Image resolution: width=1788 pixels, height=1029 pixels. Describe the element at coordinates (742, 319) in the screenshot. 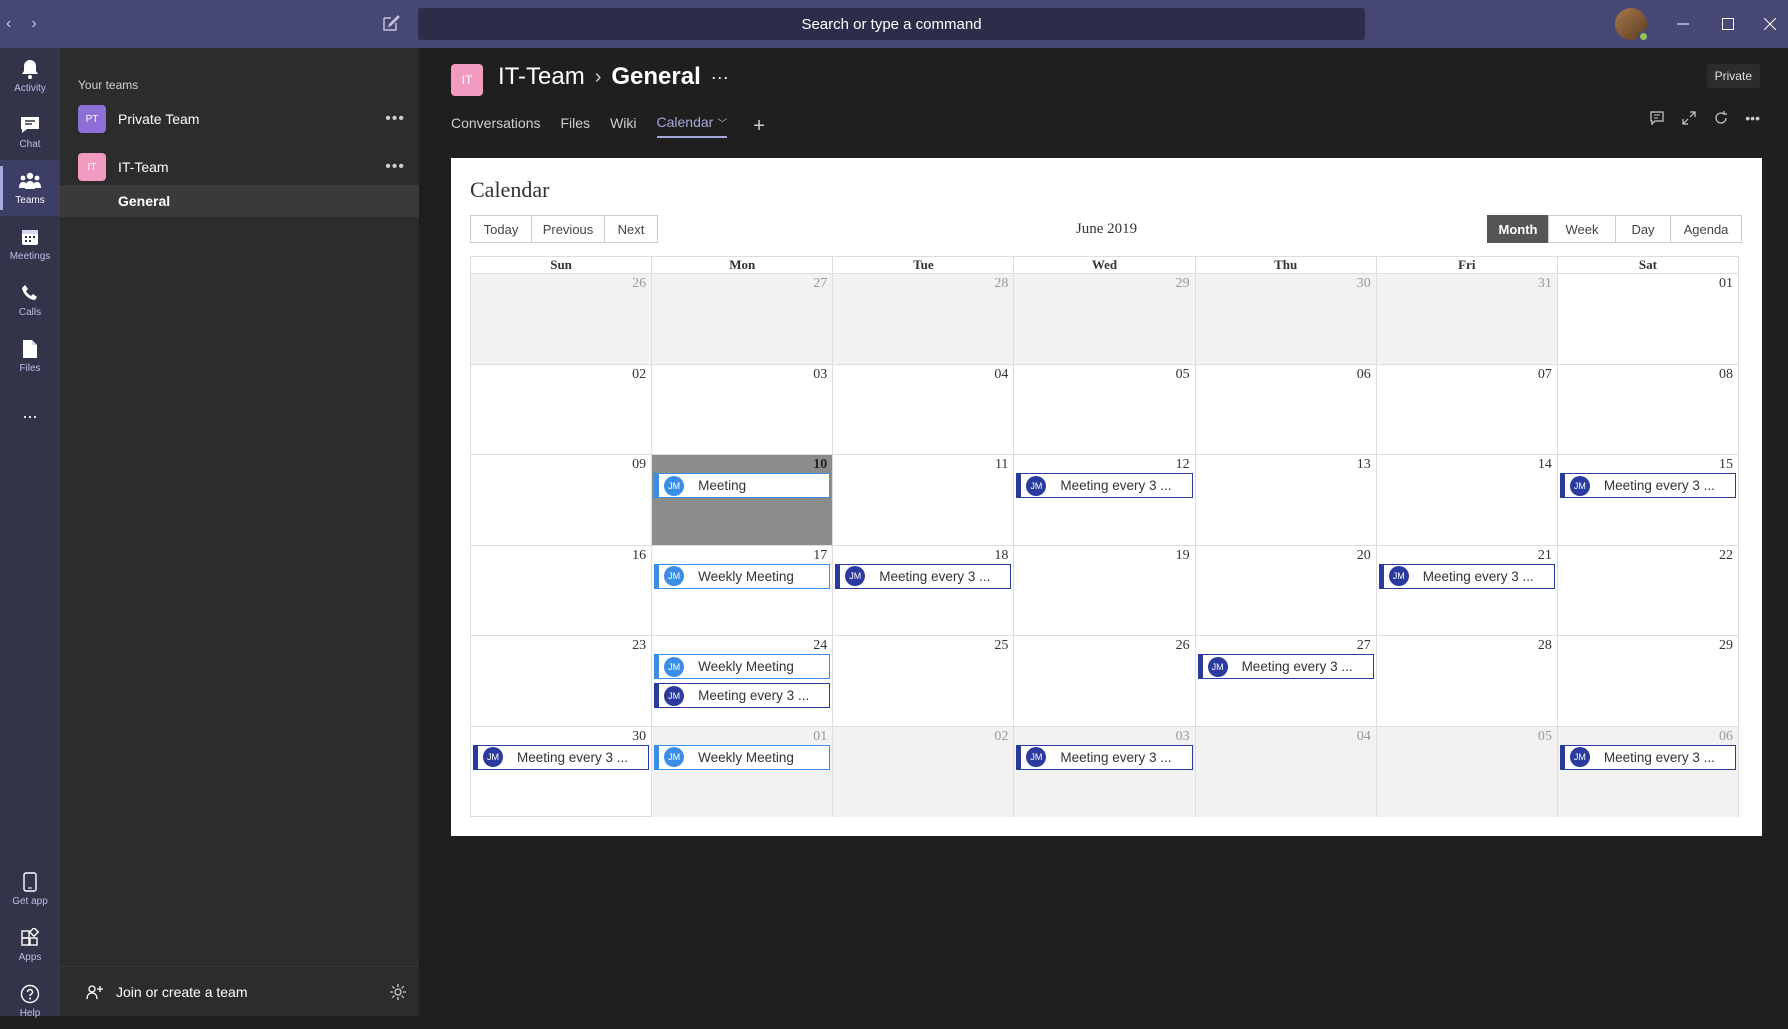

I see `day-cell: 27` at that location.